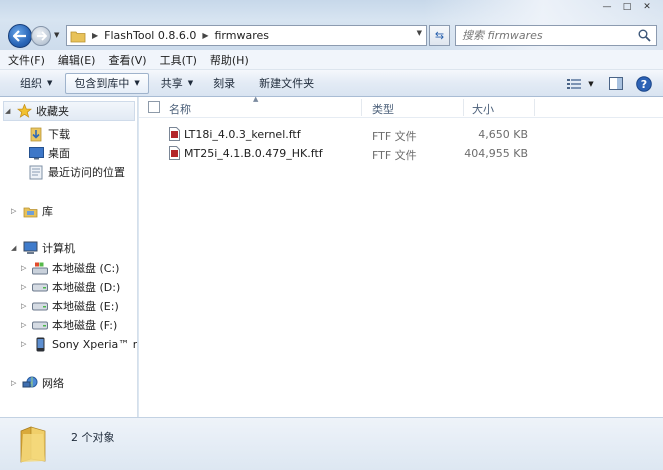  I want to click on menu-view: 查看(V), so click(127, 60).